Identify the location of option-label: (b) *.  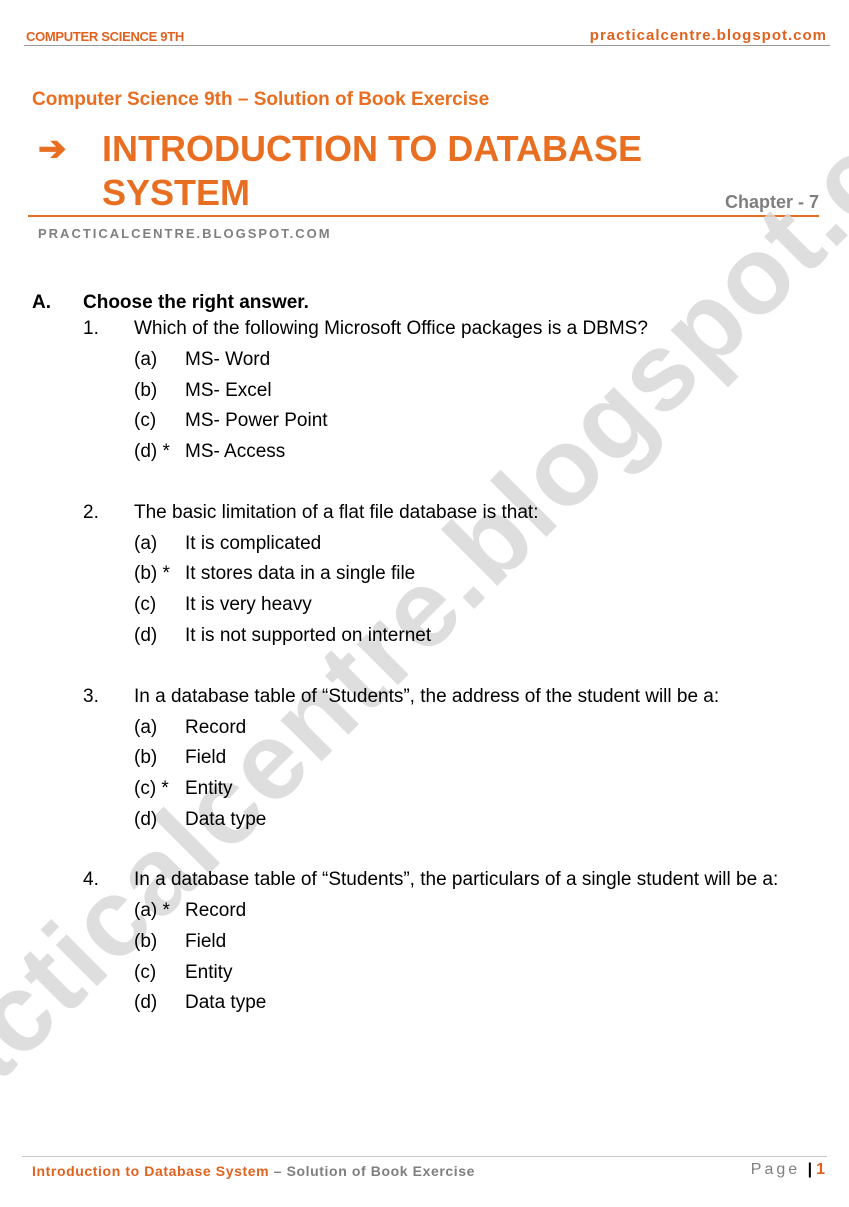
(152, 574).